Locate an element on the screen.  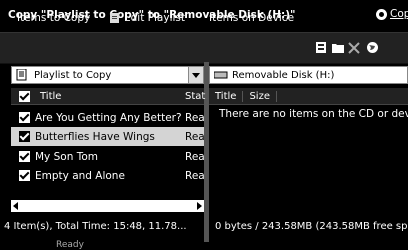
items-to-copy-label: Items to Copy is located at coordinates (54, 18).